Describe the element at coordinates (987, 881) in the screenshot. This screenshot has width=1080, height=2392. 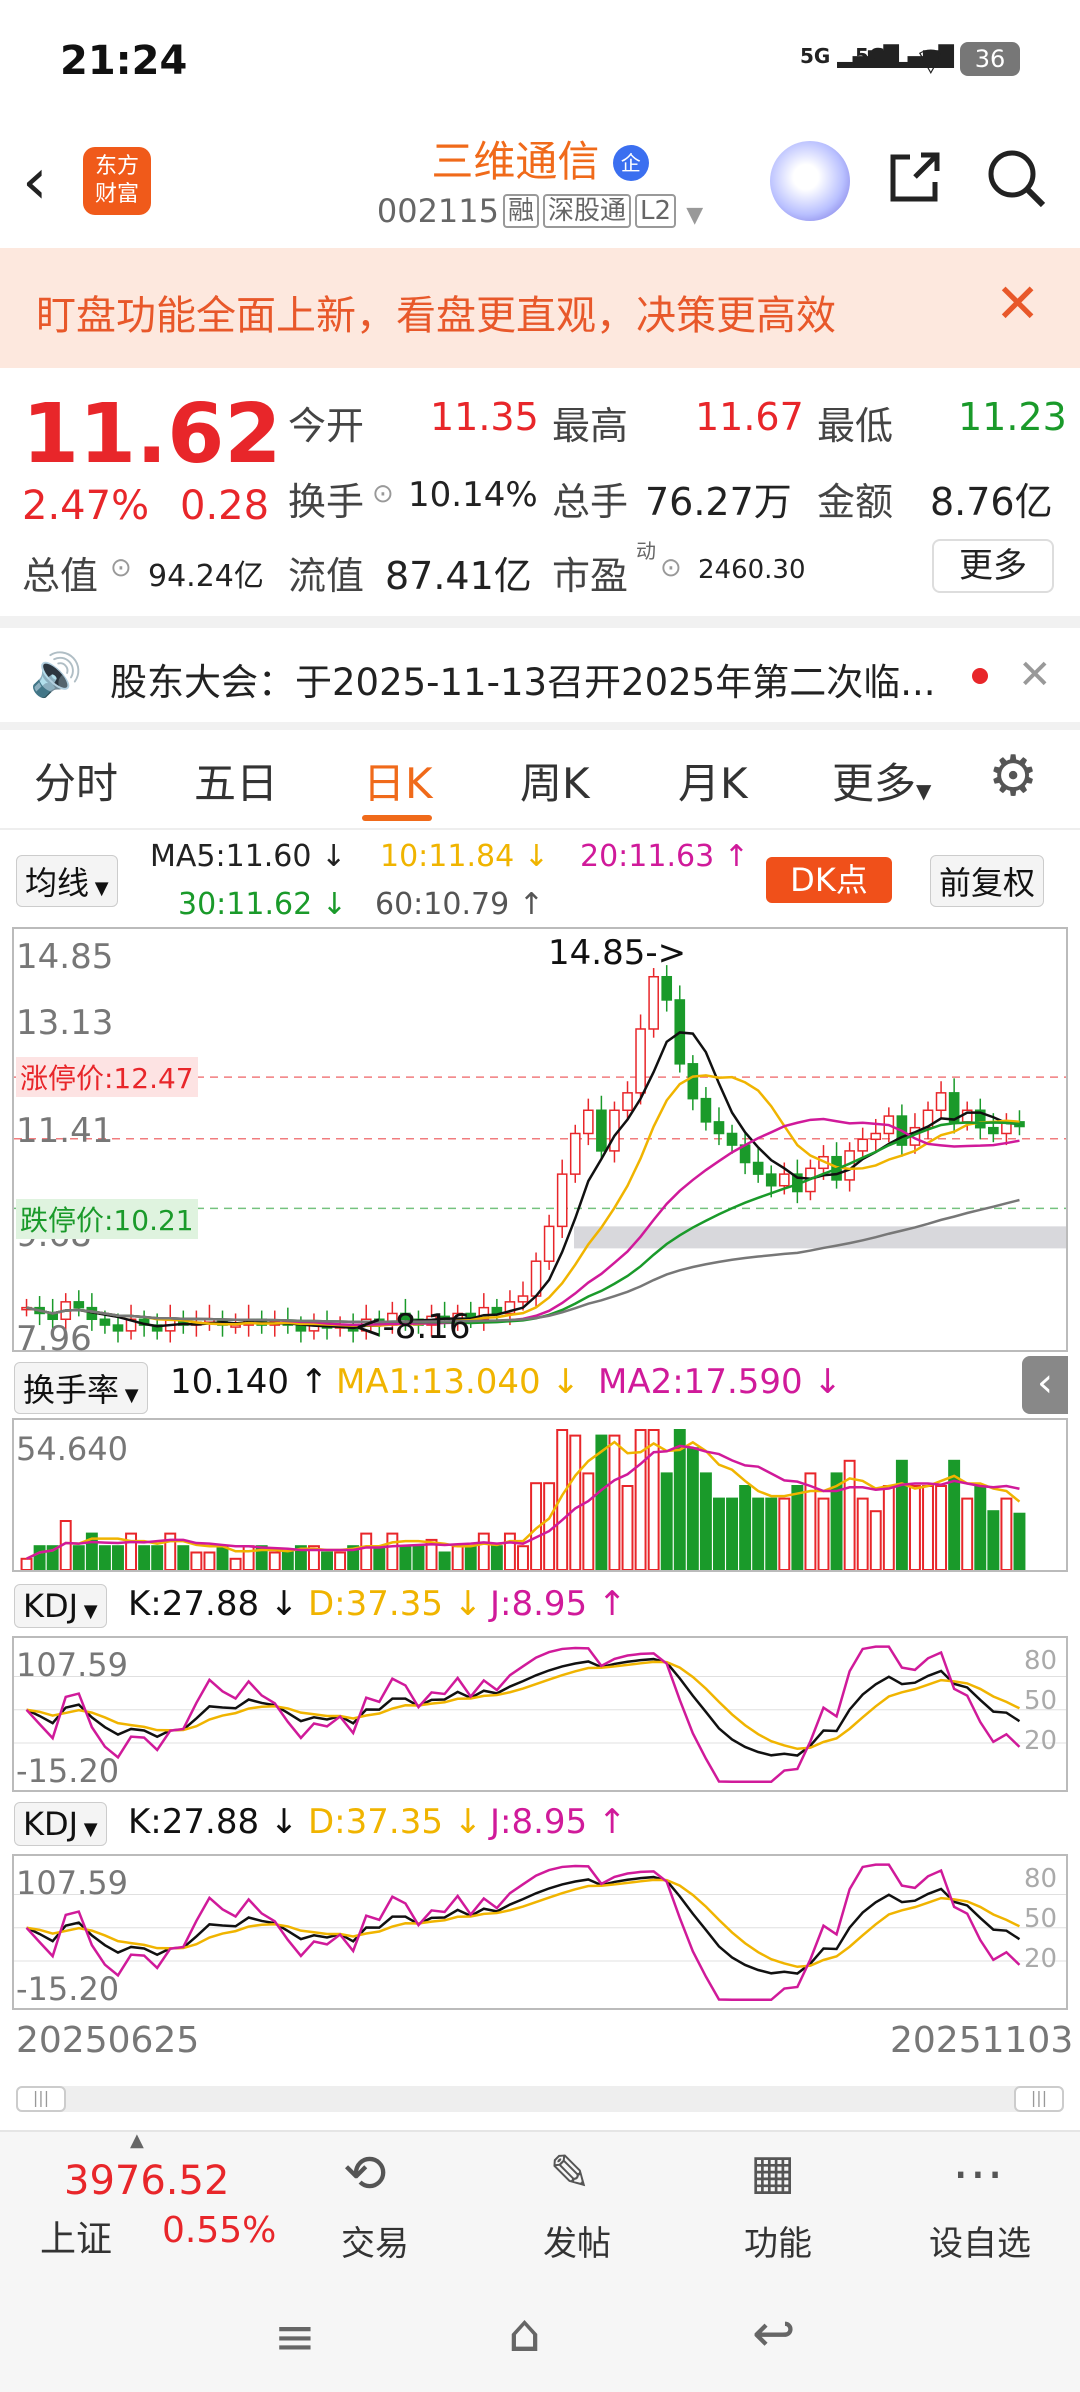
I see `adjust-selector: 前复权` at that location.